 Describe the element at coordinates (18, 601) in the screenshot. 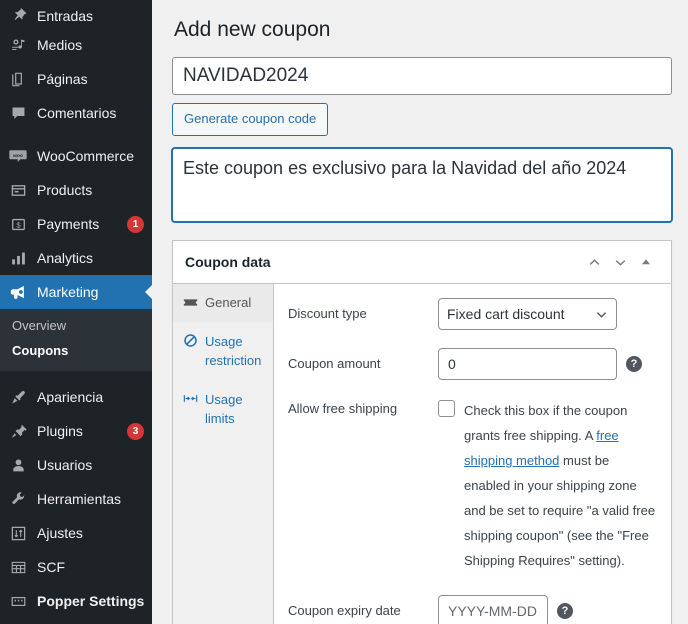

I see `popper-icon` at that location.